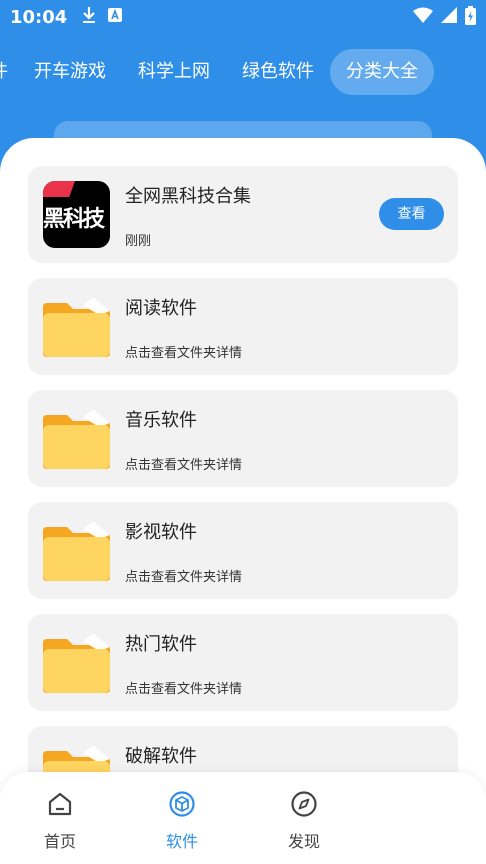 This screenshot has height=864, width=486. What do you see at coordinates (182, 804) in the screenshot?
I see `cube-icon` at bounding box center [182, 804].